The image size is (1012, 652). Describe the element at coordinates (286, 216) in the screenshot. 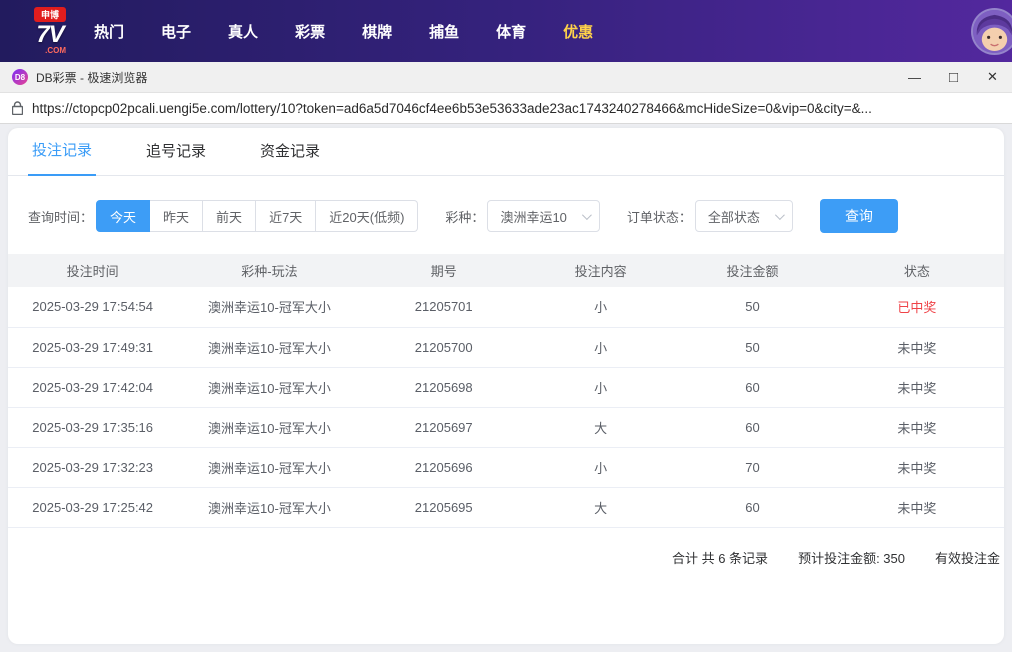

I see `time-option-7days: 近7天` at that location.